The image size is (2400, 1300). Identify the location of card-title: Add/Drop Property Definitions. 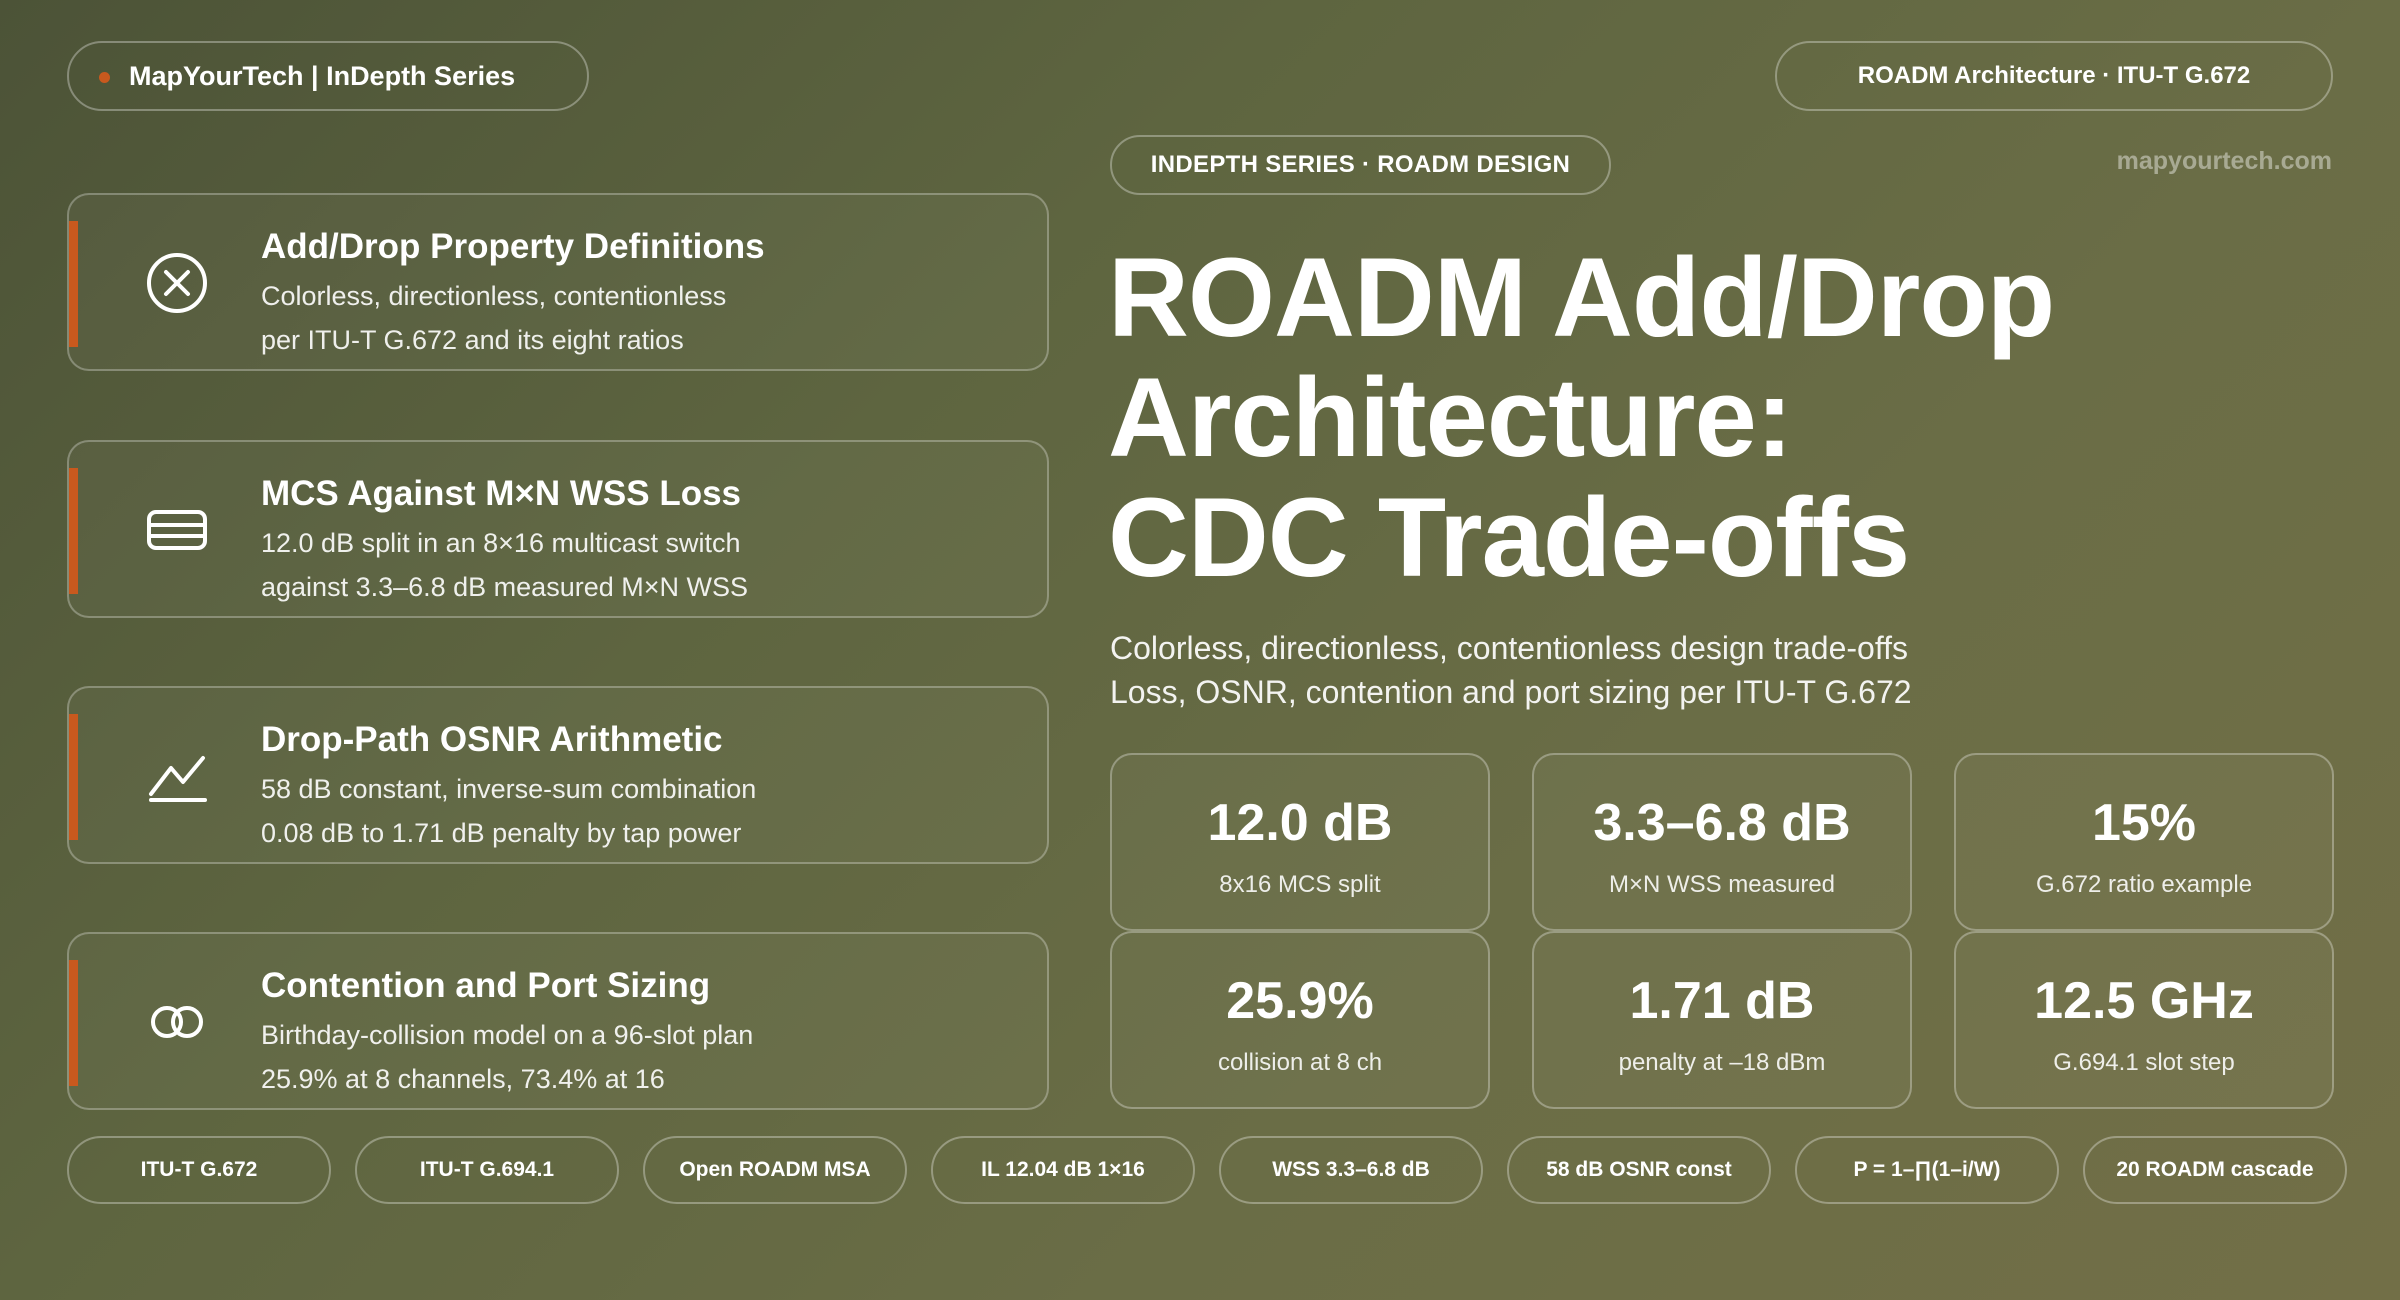
(513, 246).